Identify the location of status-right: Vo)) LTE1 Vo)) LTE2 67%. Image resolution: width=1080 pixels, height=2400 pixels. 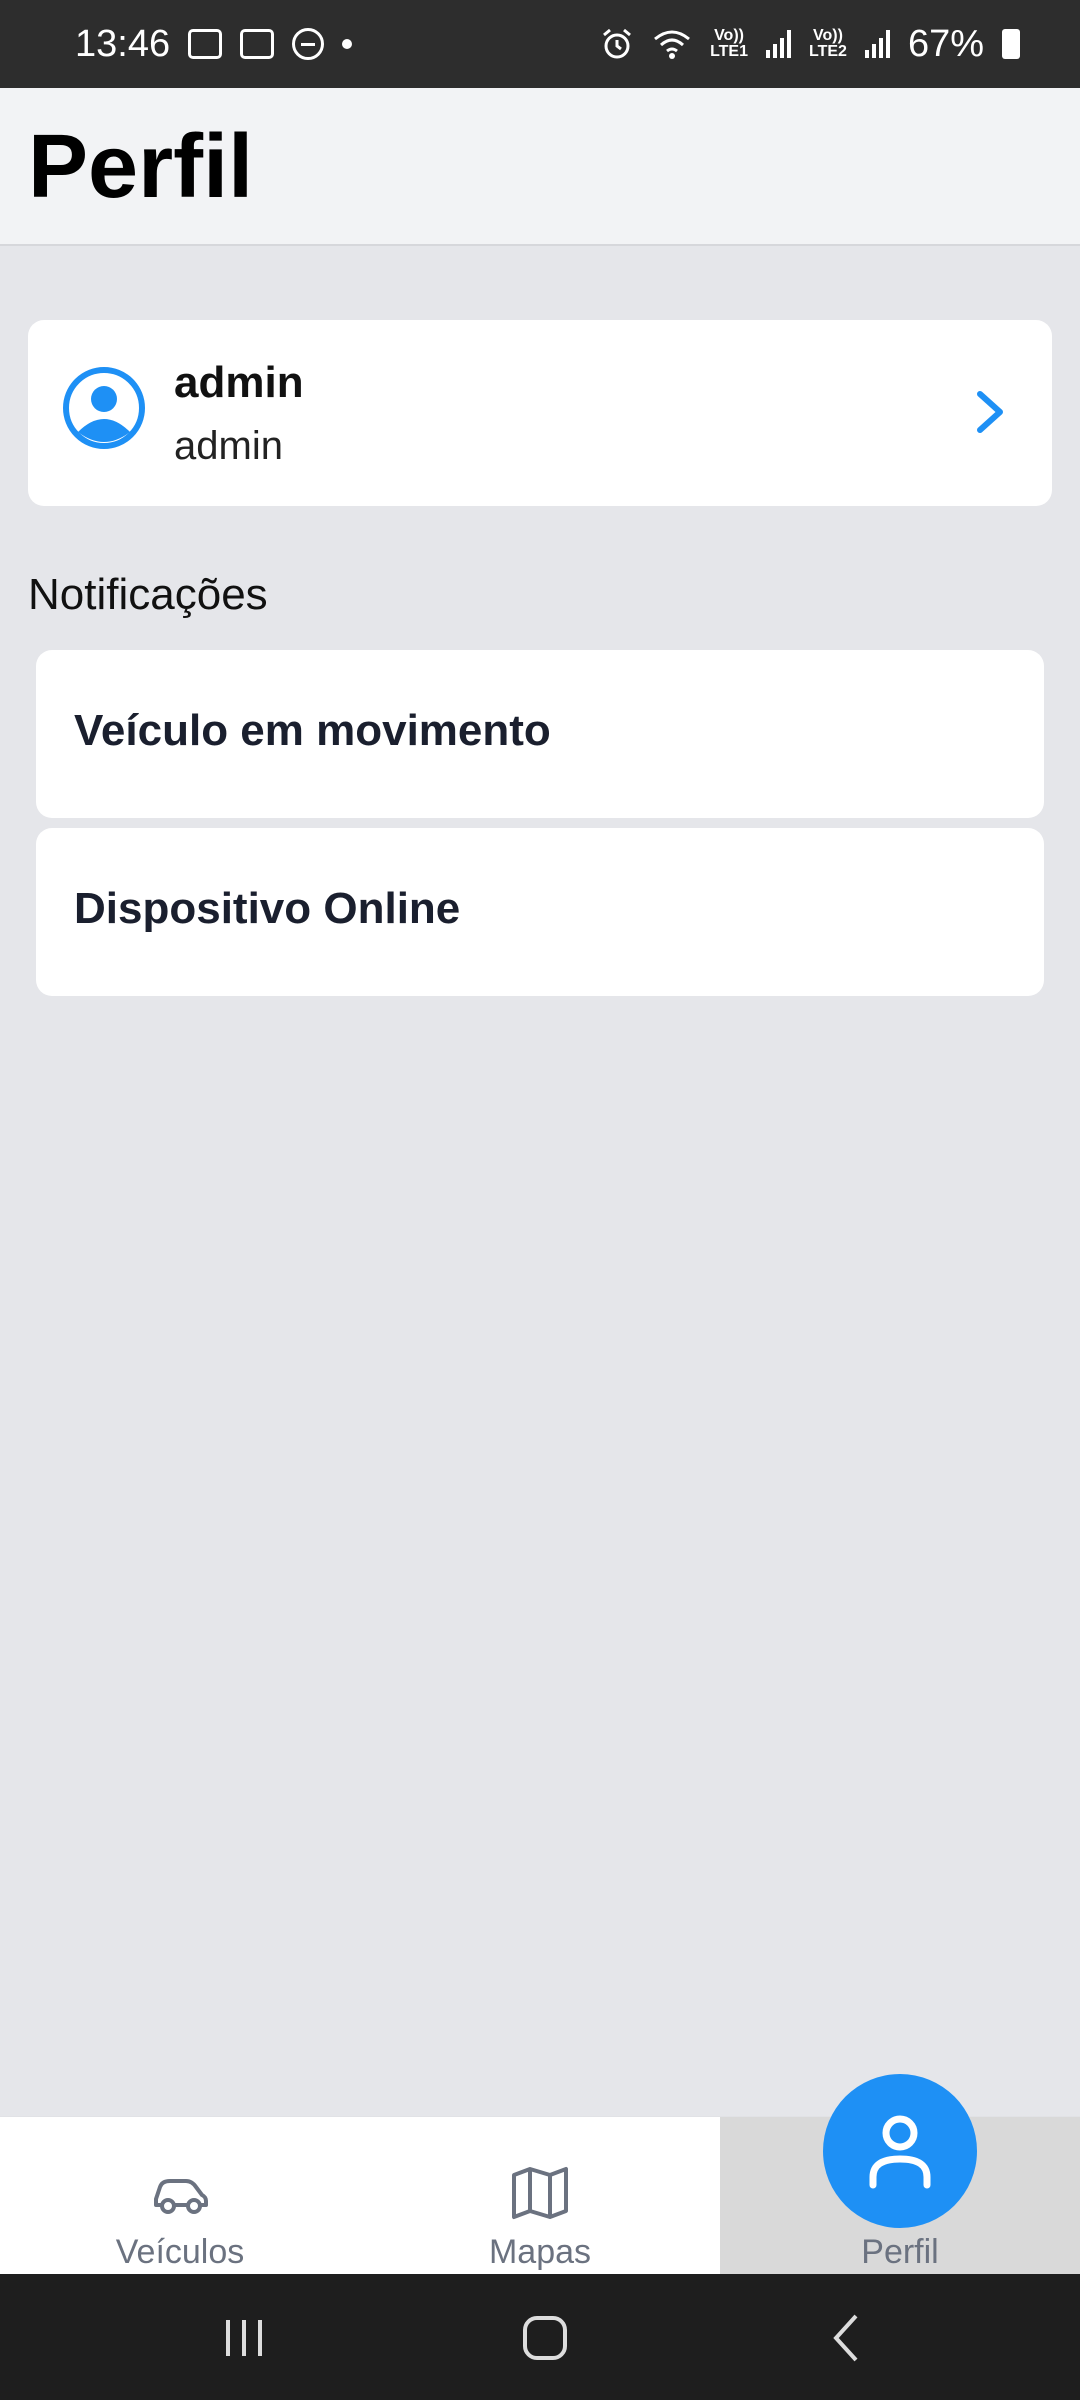
(810, 44).